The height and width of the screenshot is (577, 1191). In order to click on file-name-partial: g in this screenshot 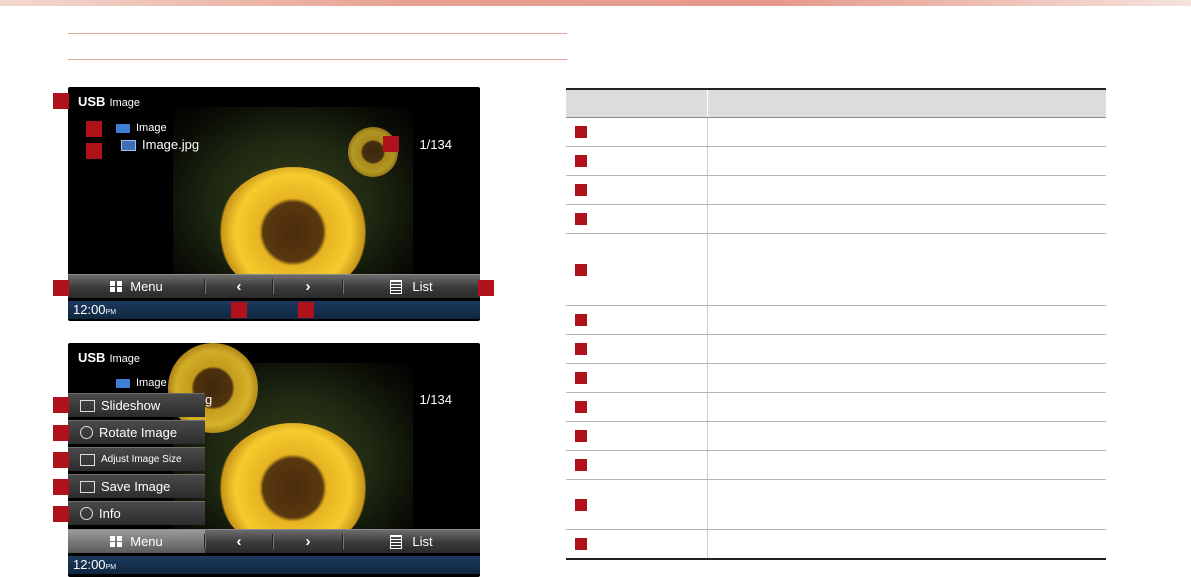, I will do `click(209, 399)`.